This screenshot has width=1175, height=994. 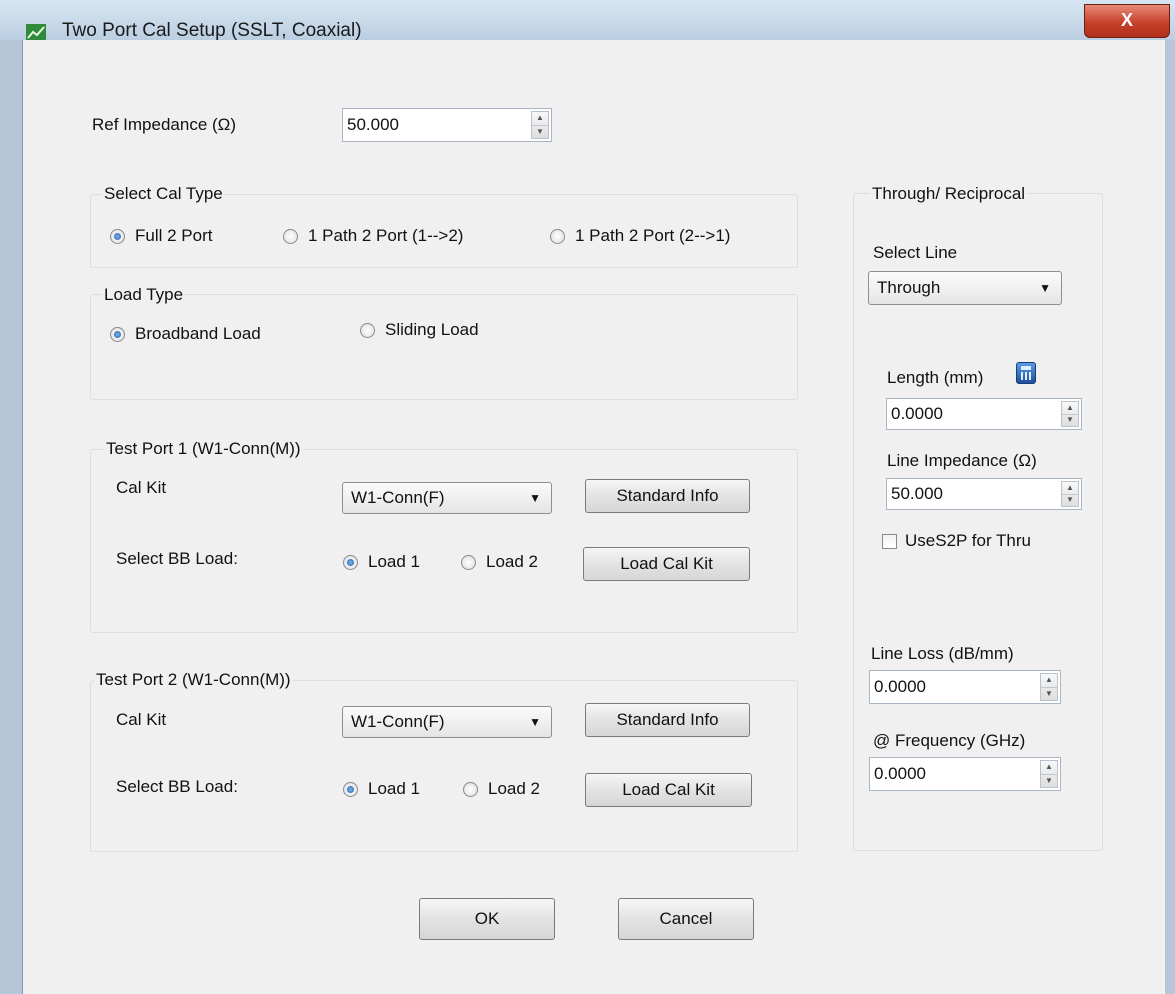 I want to click on port1-load-2-radio: Load 2, so click(x=499, y=562).